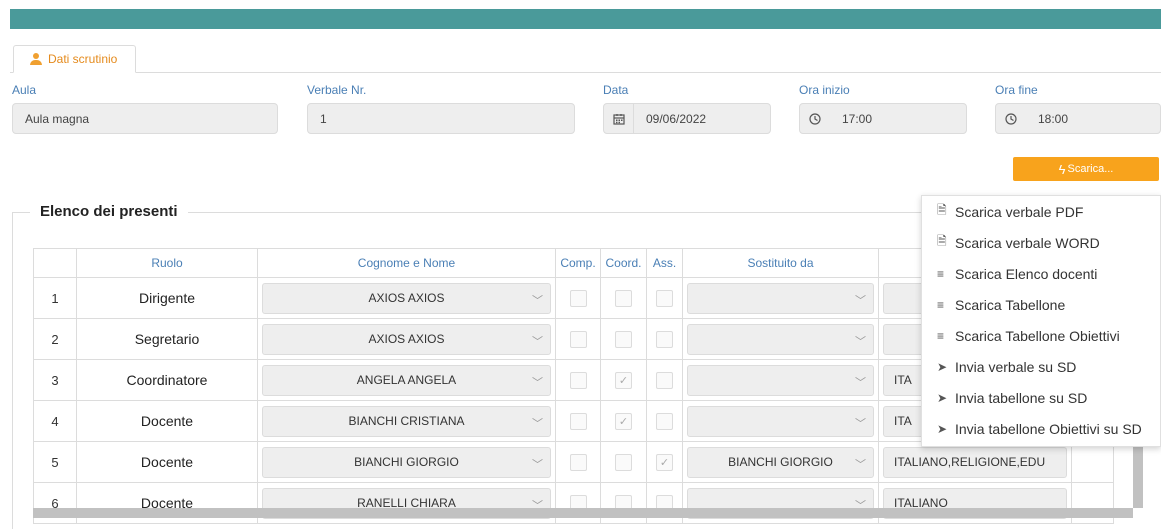 The height and width of the screenshot is (529, 1161). I want to click on tab-label: Dati scrutinio, so click(83, 59).